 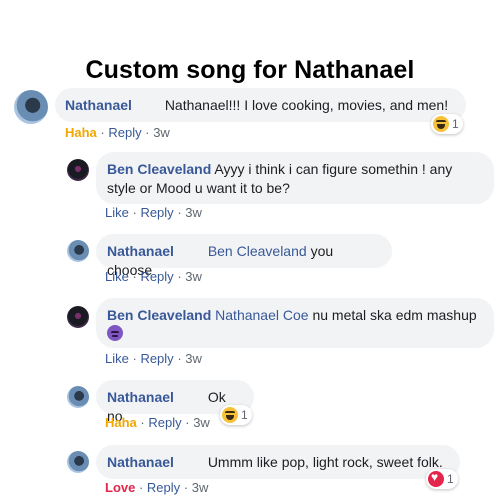 I want to click on comment-text-line1: Ayyy i think i can figure somethin ! any, so click(x=333, y=169).